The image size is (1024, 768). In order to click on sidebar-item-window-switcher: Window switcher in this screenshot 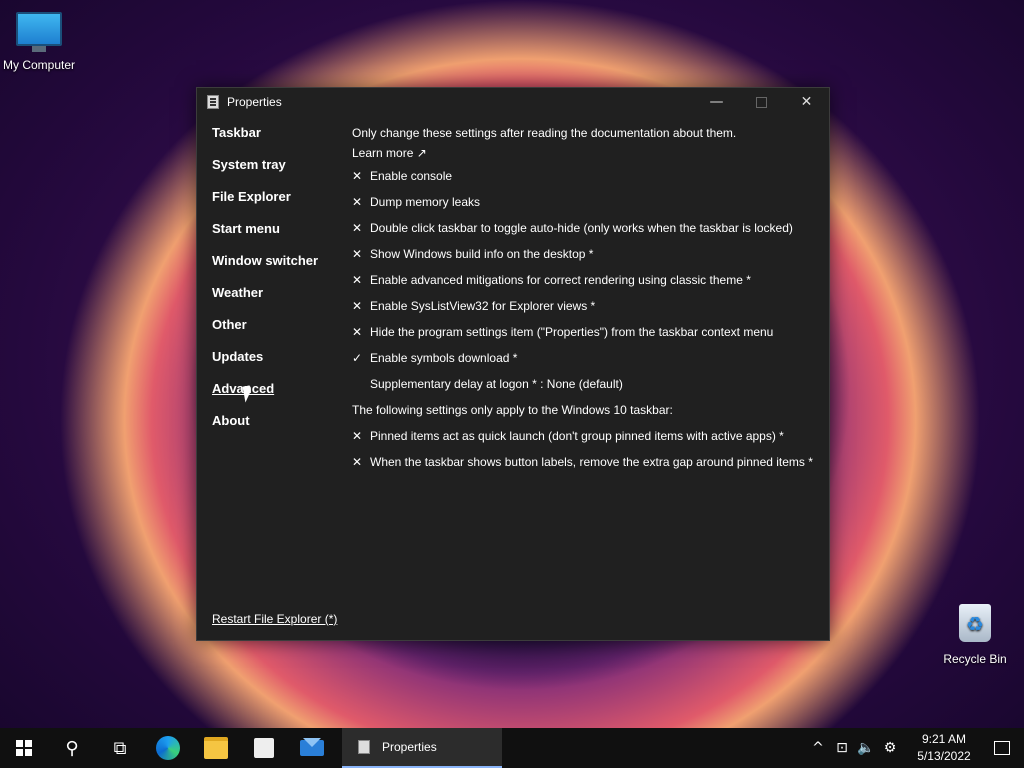, I will do `click(277, 269)`.